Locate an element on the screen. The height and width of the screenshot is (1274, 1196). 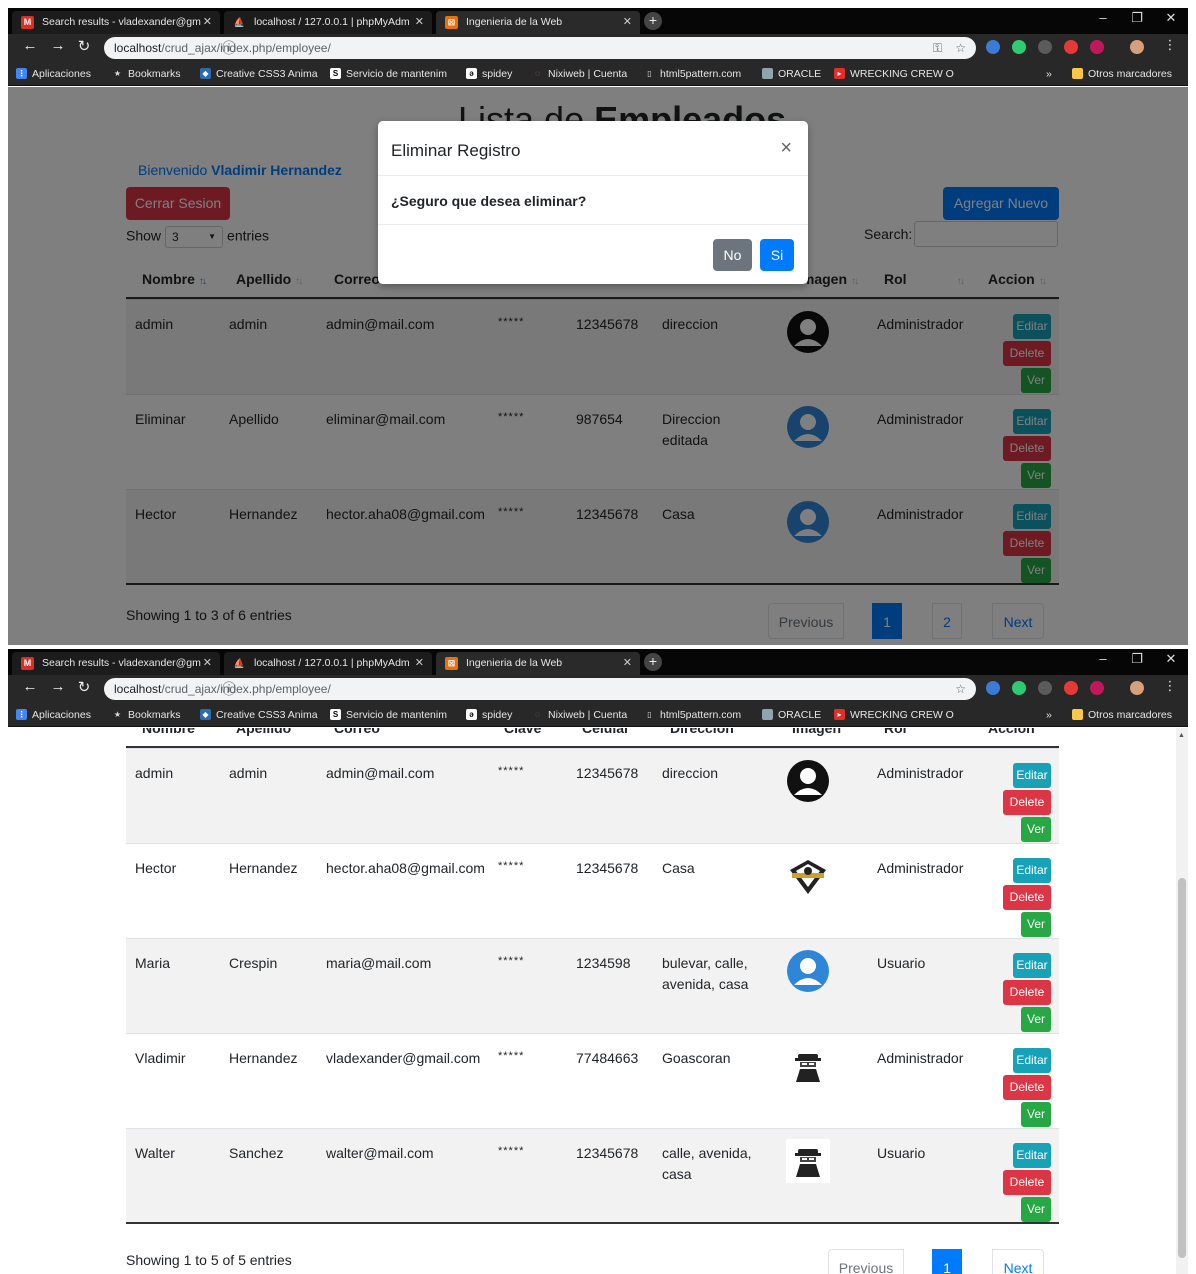
bookmark-item: ◆ Creative CSS3 Anima is located at coordinates (259, 715).